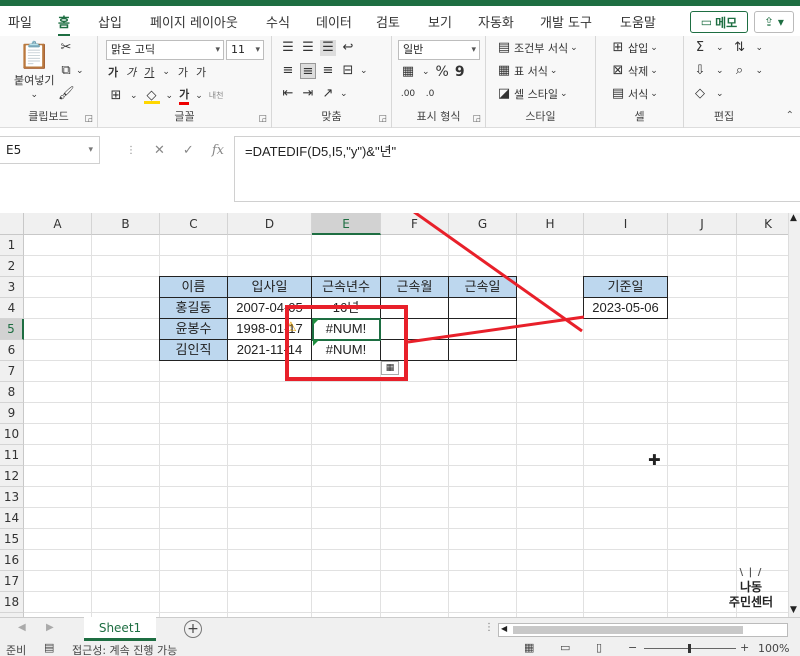  What do you see at coordinates (49, 647) in the screenshot?
I see `macro-record-icon: ▤` at bounding box center [49, 647].